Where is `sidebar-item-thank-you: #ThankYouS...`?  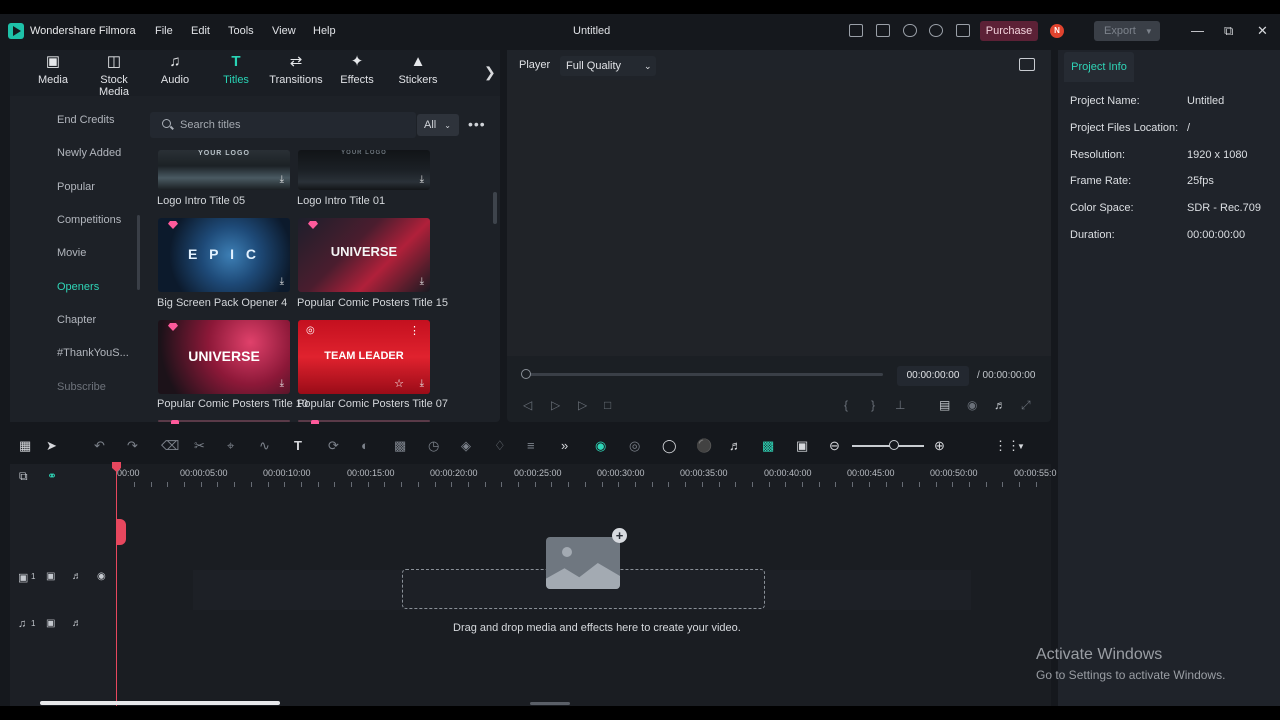
sidebar-item-thank-you: #ThankYouS... is located at coordinates (93, 353).